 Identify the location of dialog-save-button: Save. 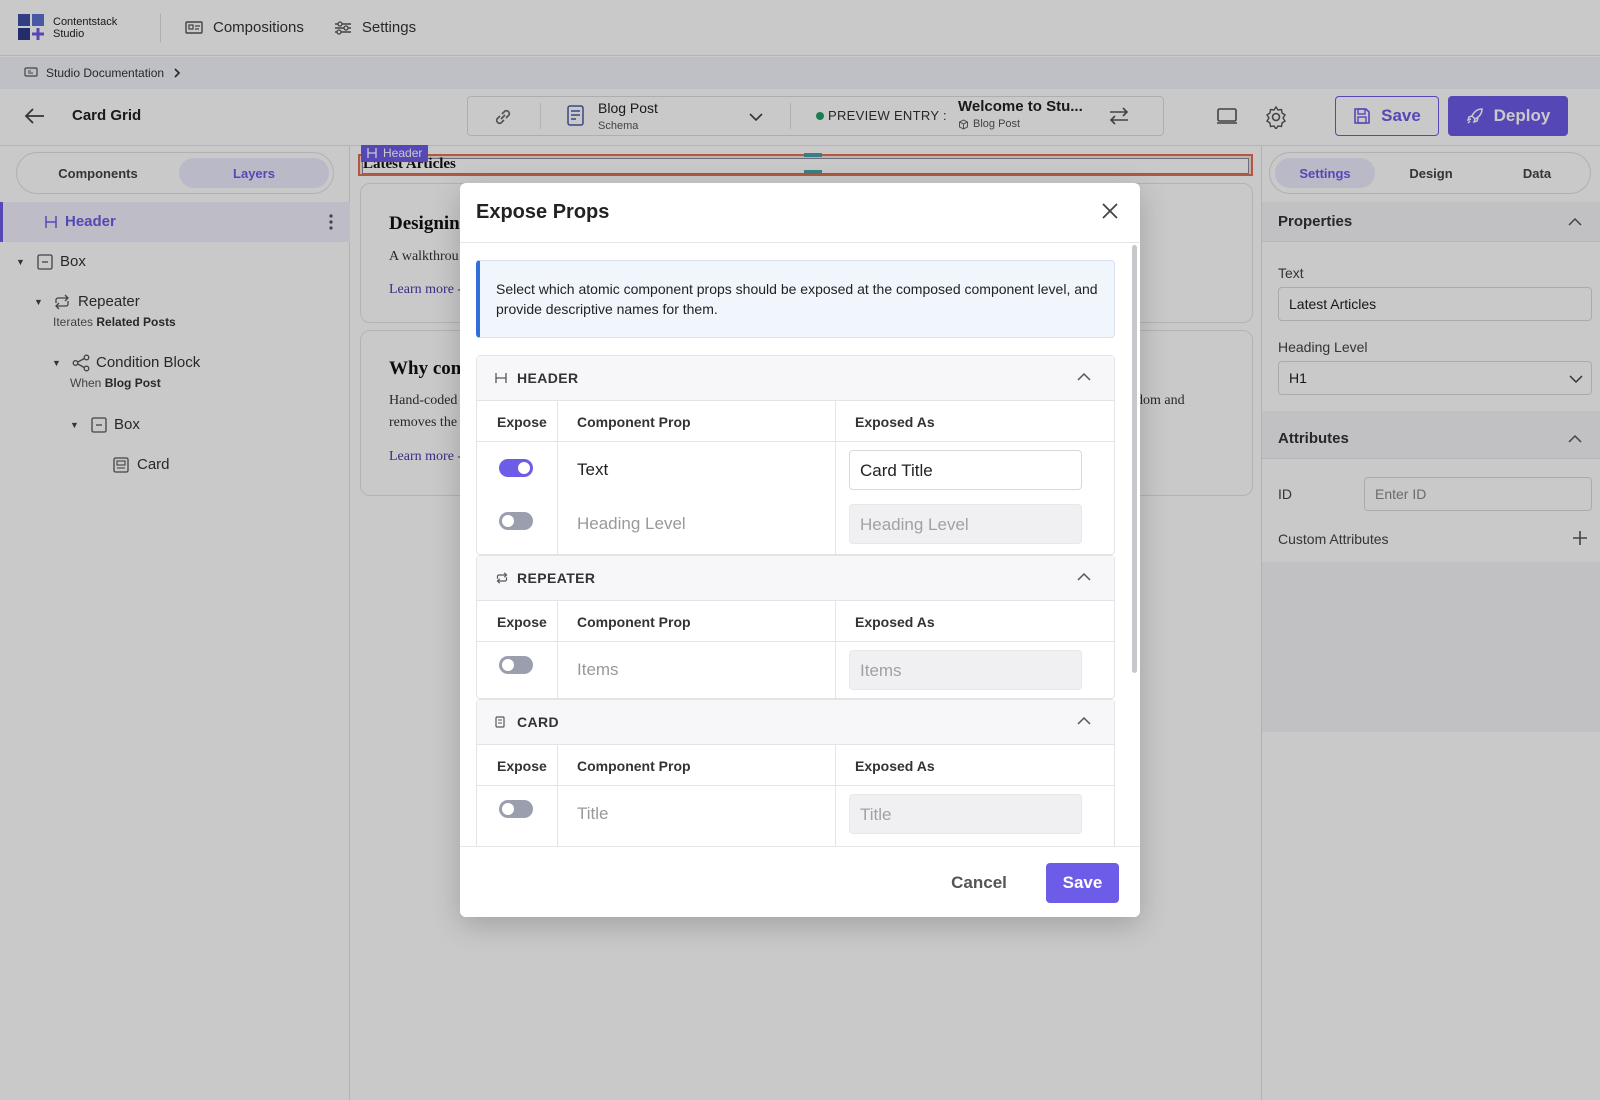
(1082, 883).